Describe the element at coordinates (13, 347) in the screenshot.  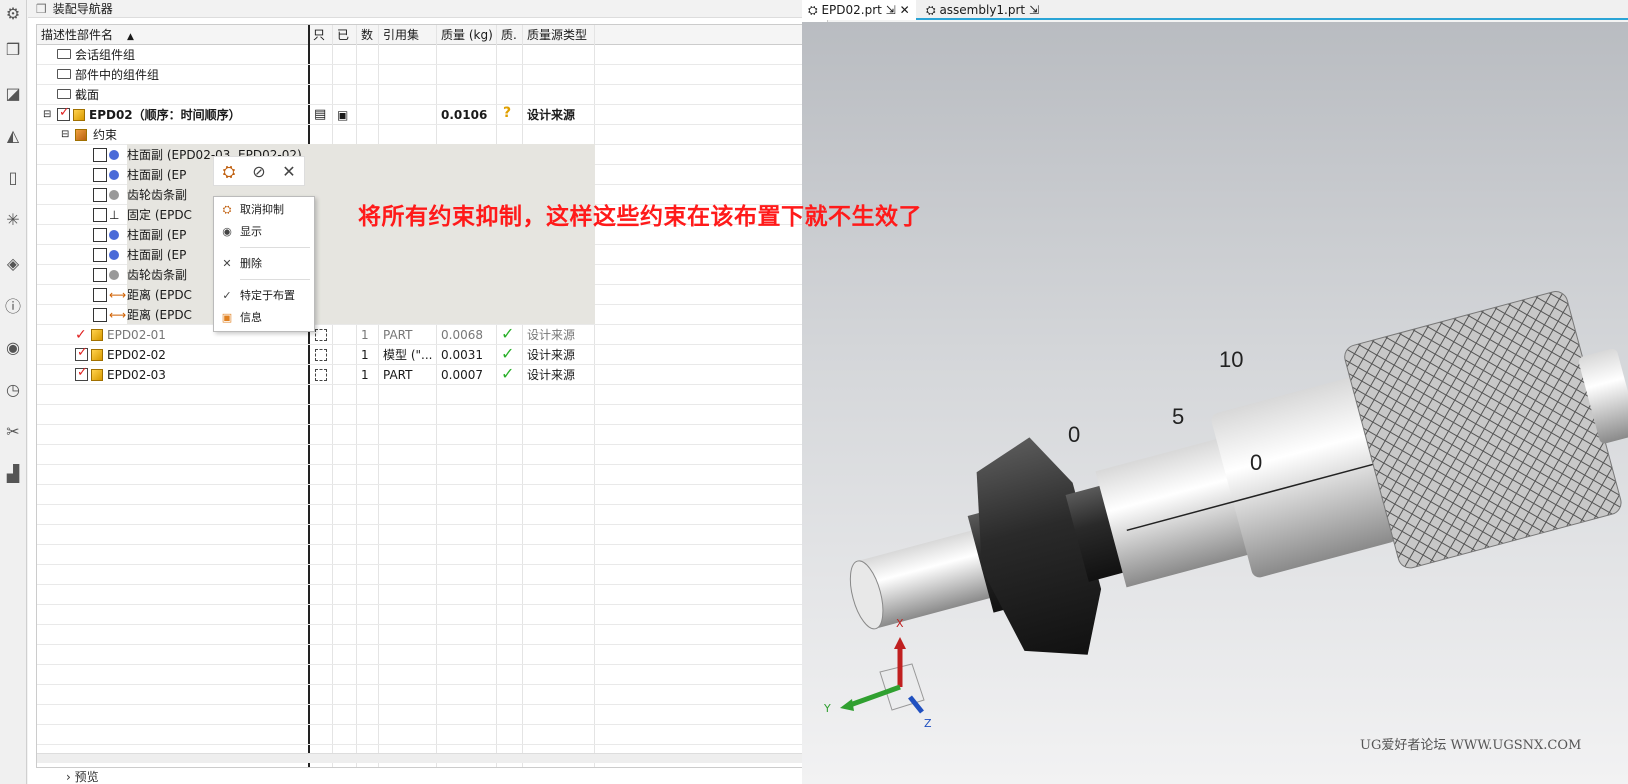
I see `web-browser-icon: ◉` at that location.